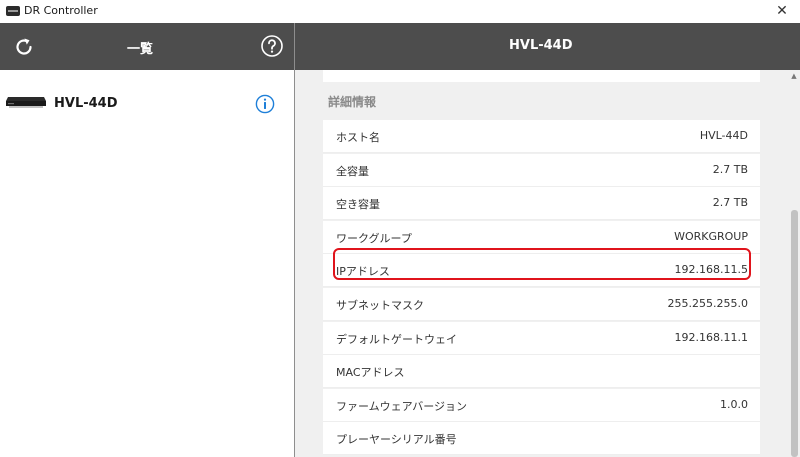 The image size is (800, 457). What do you see at coordinates (370, 373) in the screenshot?
I see `detail-label: MACアドレス` at bounding box center [370, 373].